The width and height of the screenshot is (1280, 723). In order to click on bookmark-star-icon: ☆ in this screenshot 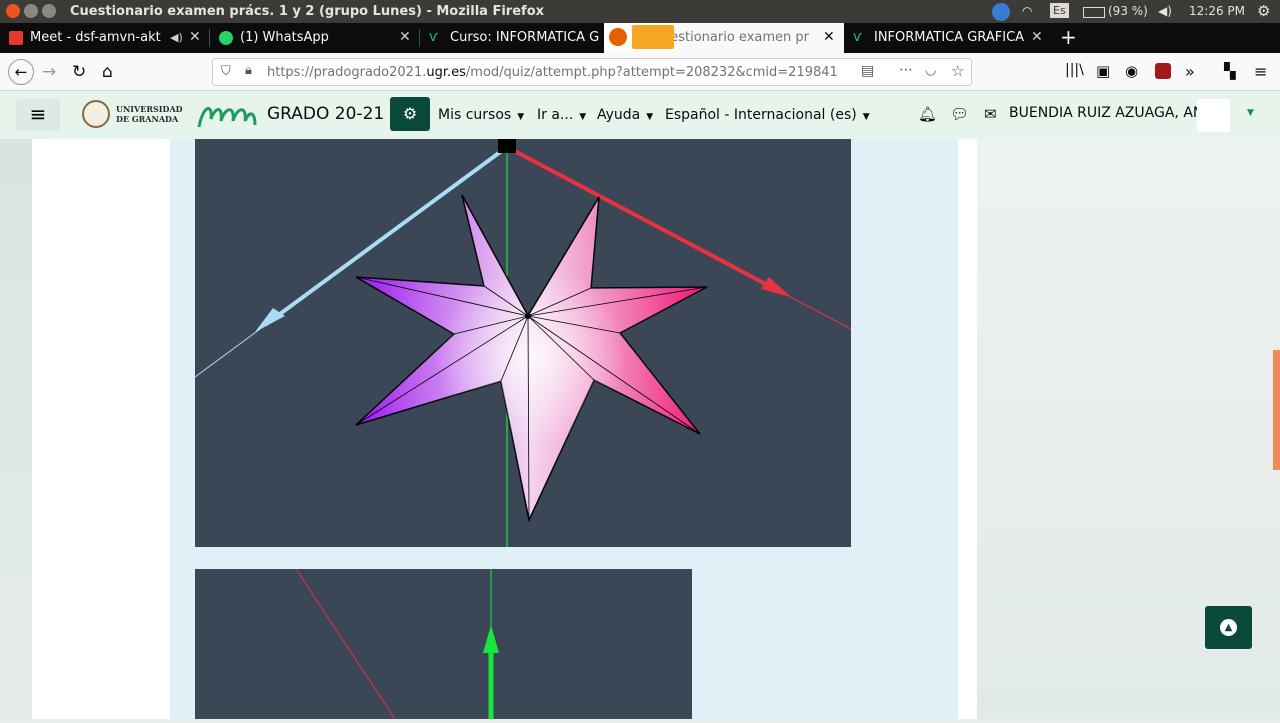, I will do `click(957, 71)`.